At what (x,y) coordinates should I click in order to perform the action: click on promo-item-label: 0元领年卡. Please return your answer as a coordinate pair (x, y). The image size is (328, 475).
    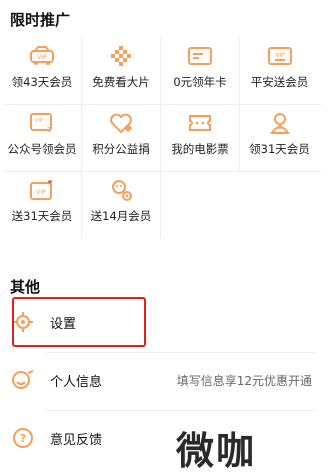
    Looking at the image, I should click on (200, 82).